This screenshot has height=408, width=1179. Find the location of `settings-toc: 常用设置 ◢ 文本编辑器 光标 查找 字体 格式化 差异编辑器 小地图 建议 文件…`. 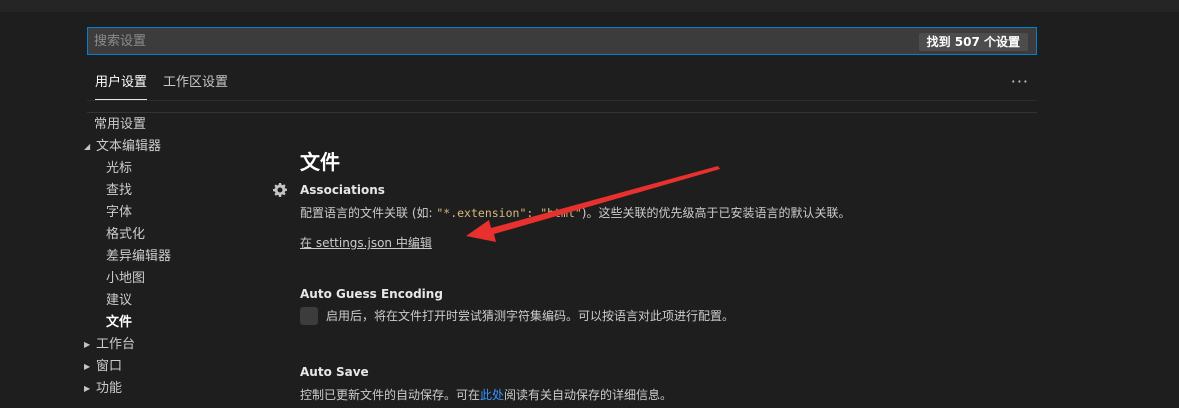

settings-toc: 常用设置 ◢ 文本编辑器 光标 查找 字体 格式化 差异编辑器 小地图 建议 文件… is located at coordinates (170, 261).